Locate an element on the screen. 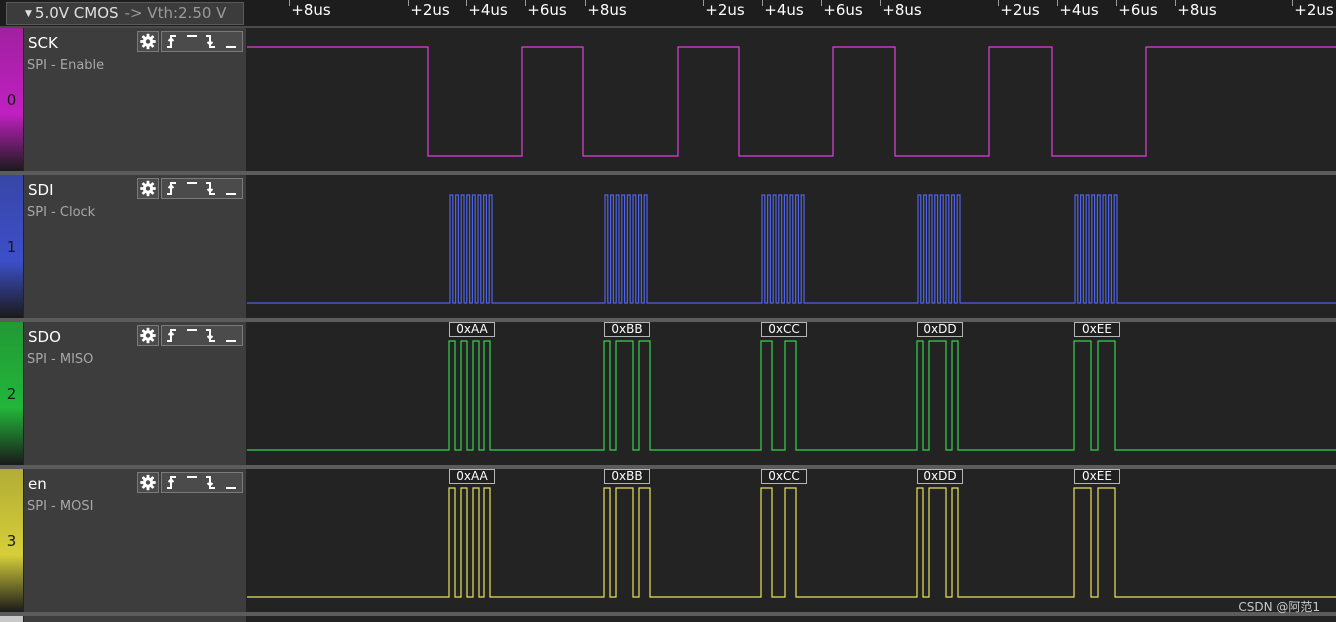 The image size is (1336, 622). threshold-label: -> Vth:2.50 V is located at coordinates (175, 13).